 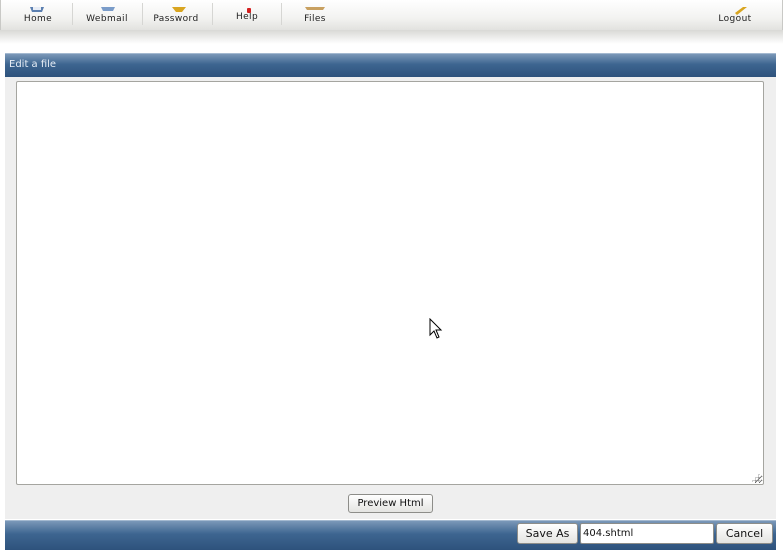 What do you see at coordinates (176, 6) in the screenshot?
I see `key-icon` at bounding box center [176, 6].